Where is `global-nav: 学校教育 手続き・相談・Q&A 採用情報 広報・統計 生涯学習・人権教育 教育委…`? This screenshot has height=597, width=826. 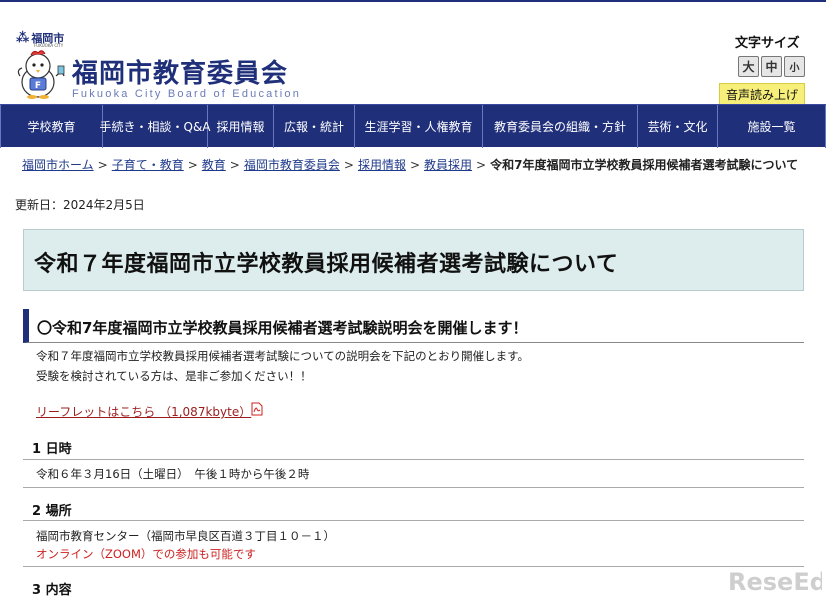
global-nav: 学校教育 手続き・相談・Q&A 採用情報 広報・統計 生涯学習・人権教育 教育委… is located at coordinates (413, 126).